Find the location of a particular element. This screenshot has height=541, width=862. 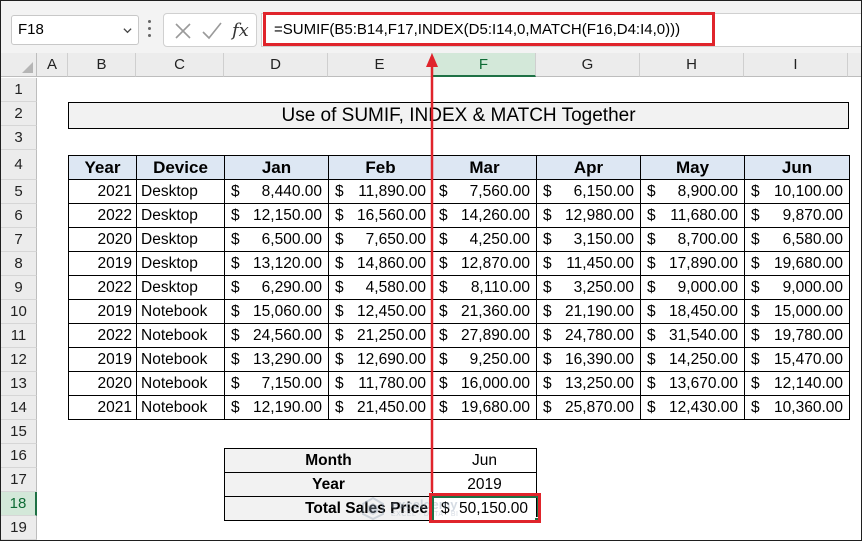

sales-cell: $15,060.00 is located at coordinates (276, 311).